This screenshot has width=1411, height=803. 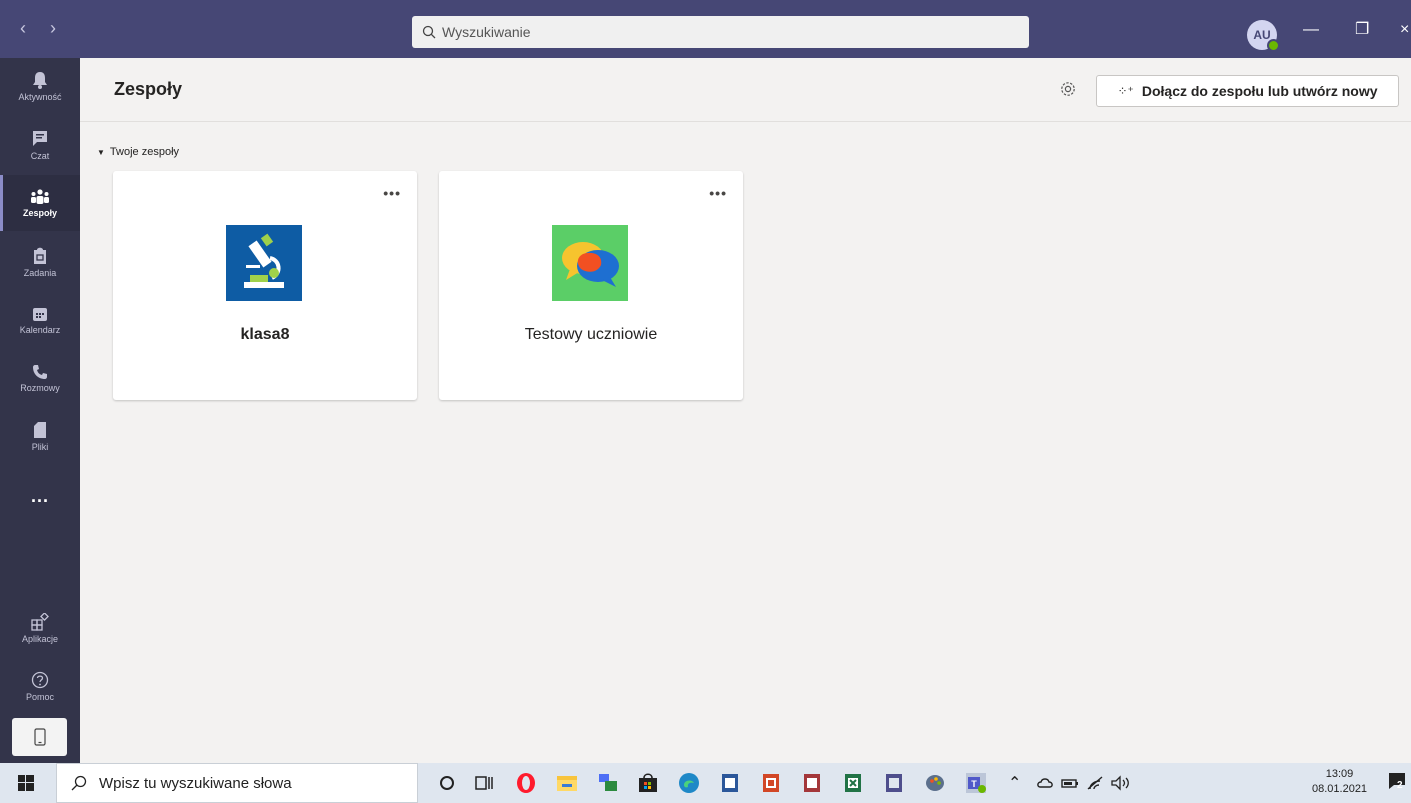 I want to click on rail-item-label: Zespoły, so click(x=39, y=212).